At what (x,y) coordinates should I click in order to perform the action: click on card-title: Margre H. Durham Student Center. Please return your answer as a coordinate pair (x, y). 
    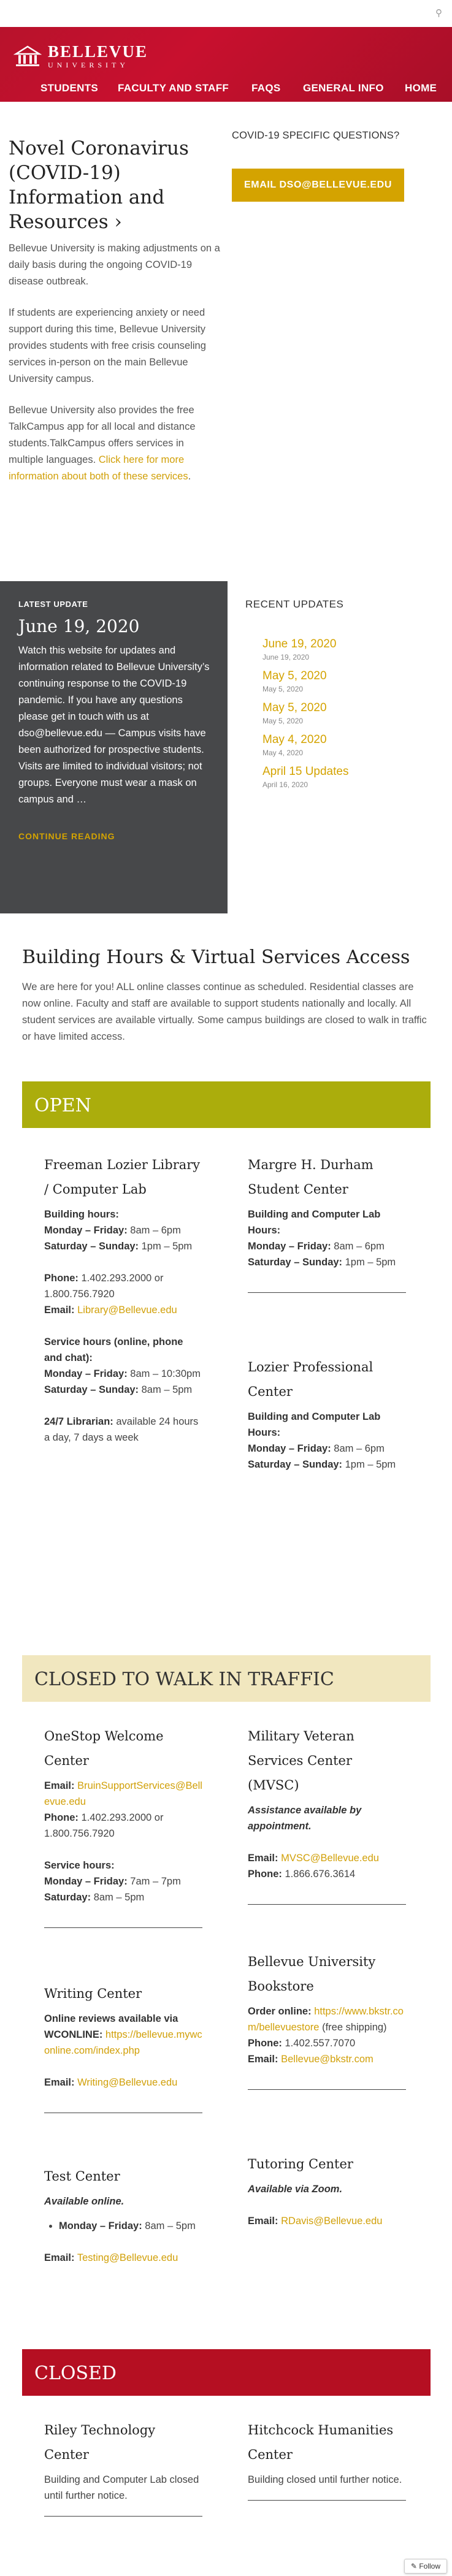
    Looking at the image, I should click on (310, 1177).